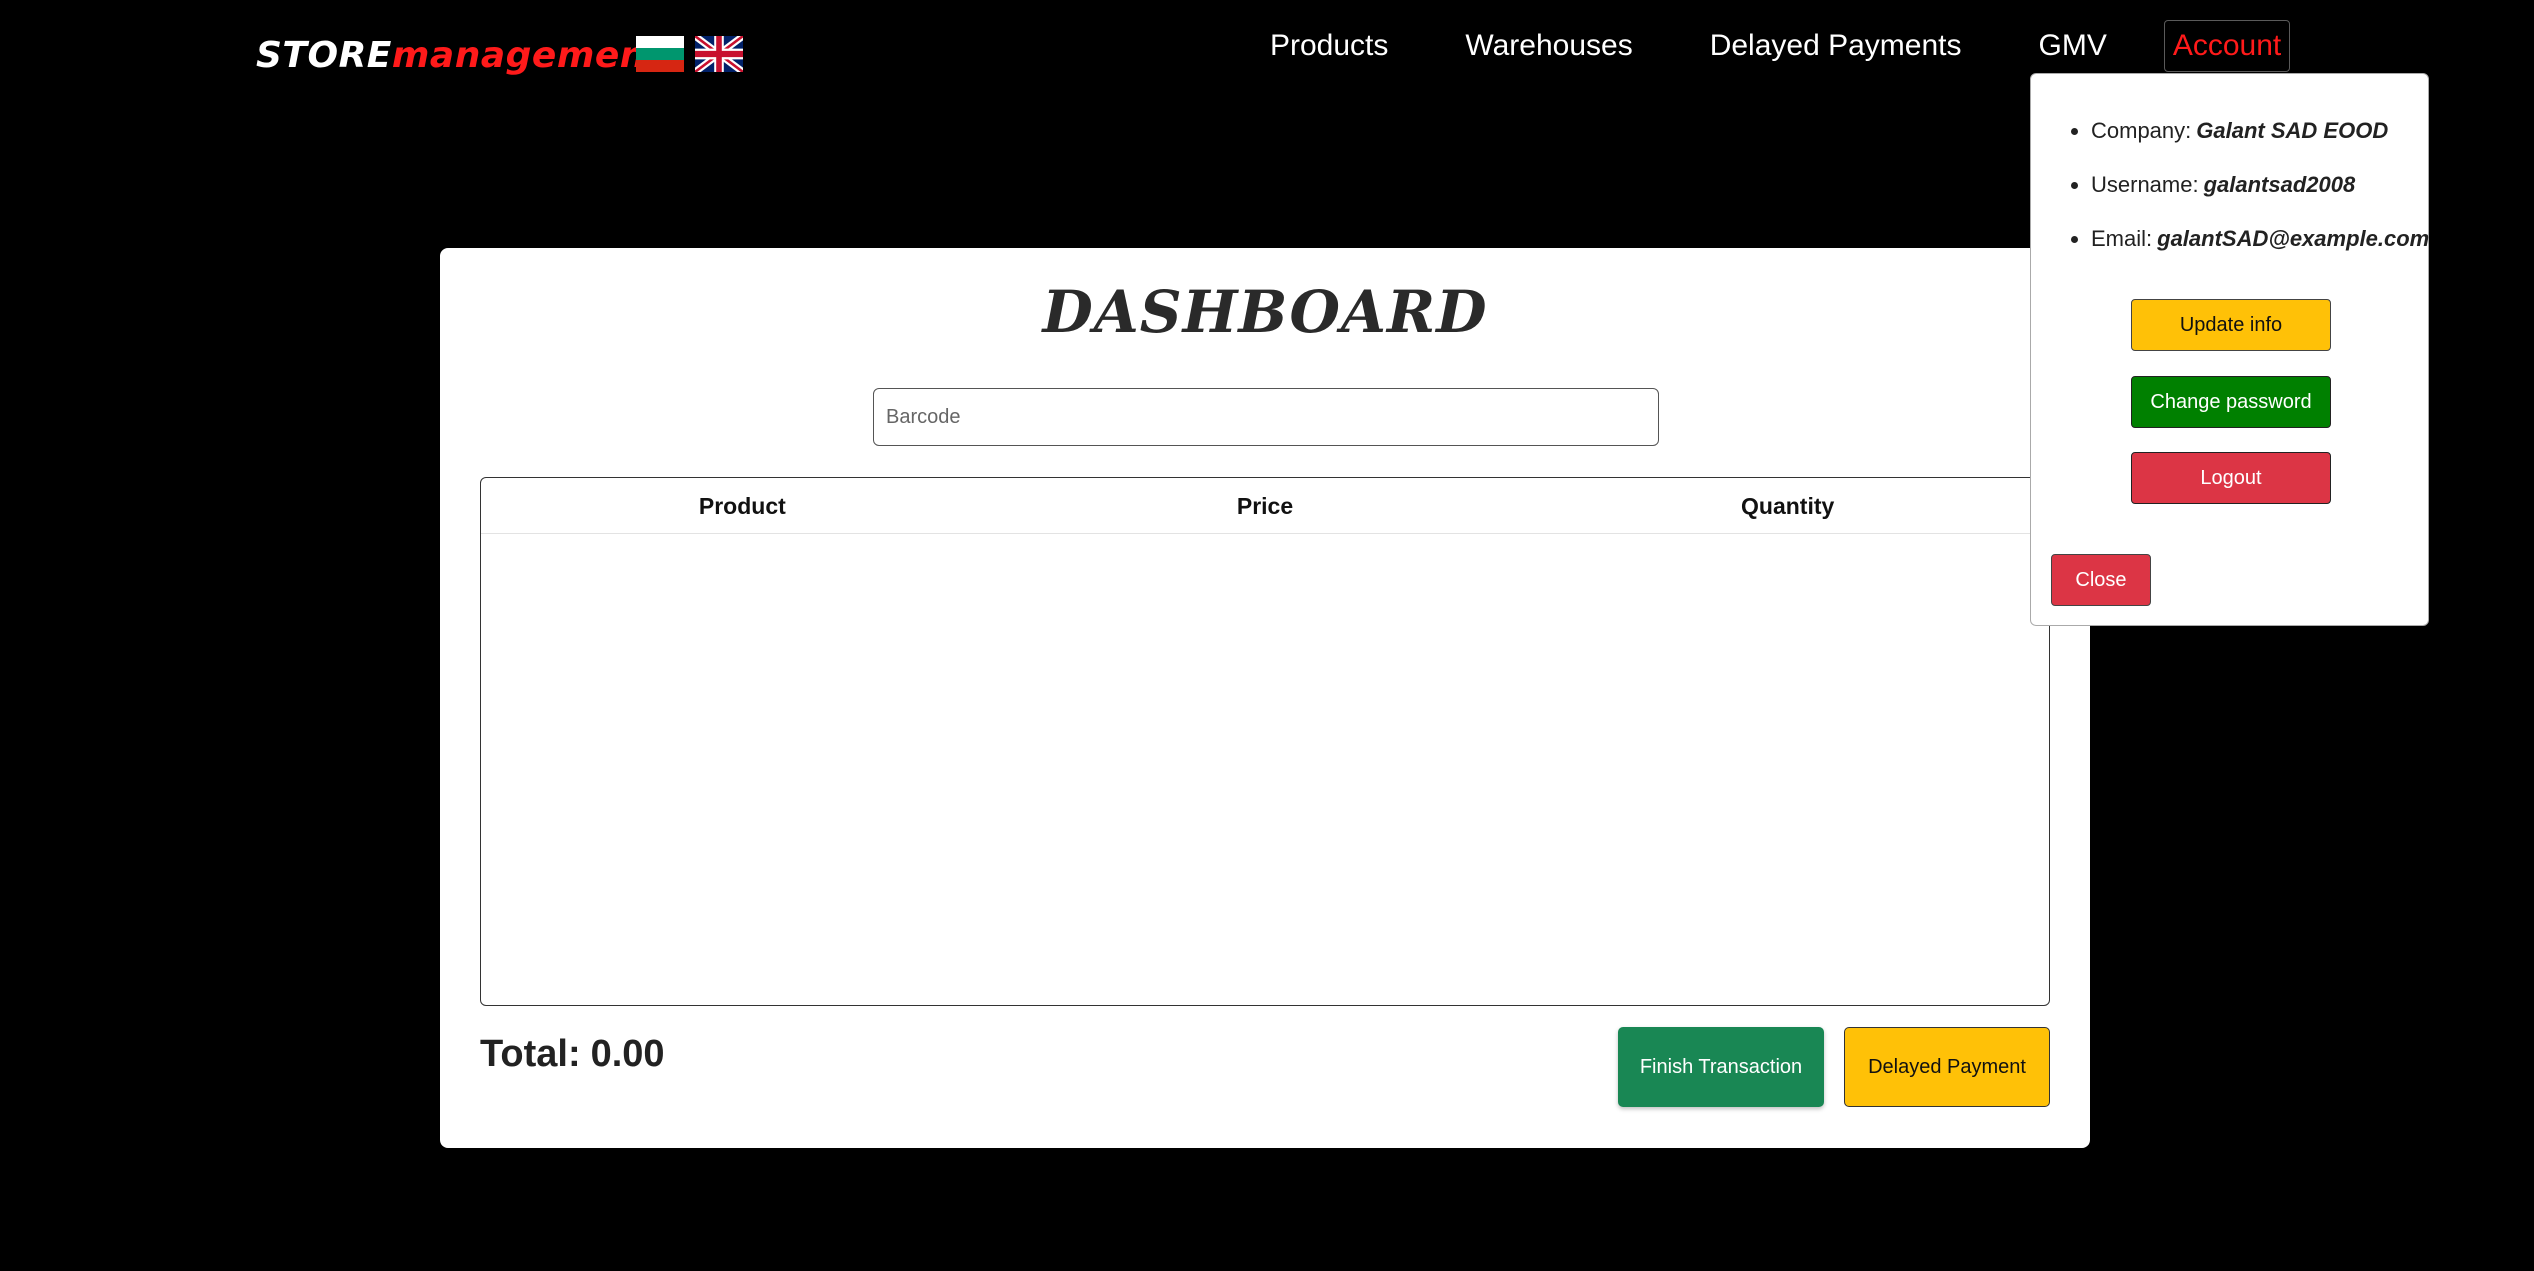 Image resolution: width=2534 pixels, height=1271 pixels. I want to click on brand-part-management: management, so click(527, 55).